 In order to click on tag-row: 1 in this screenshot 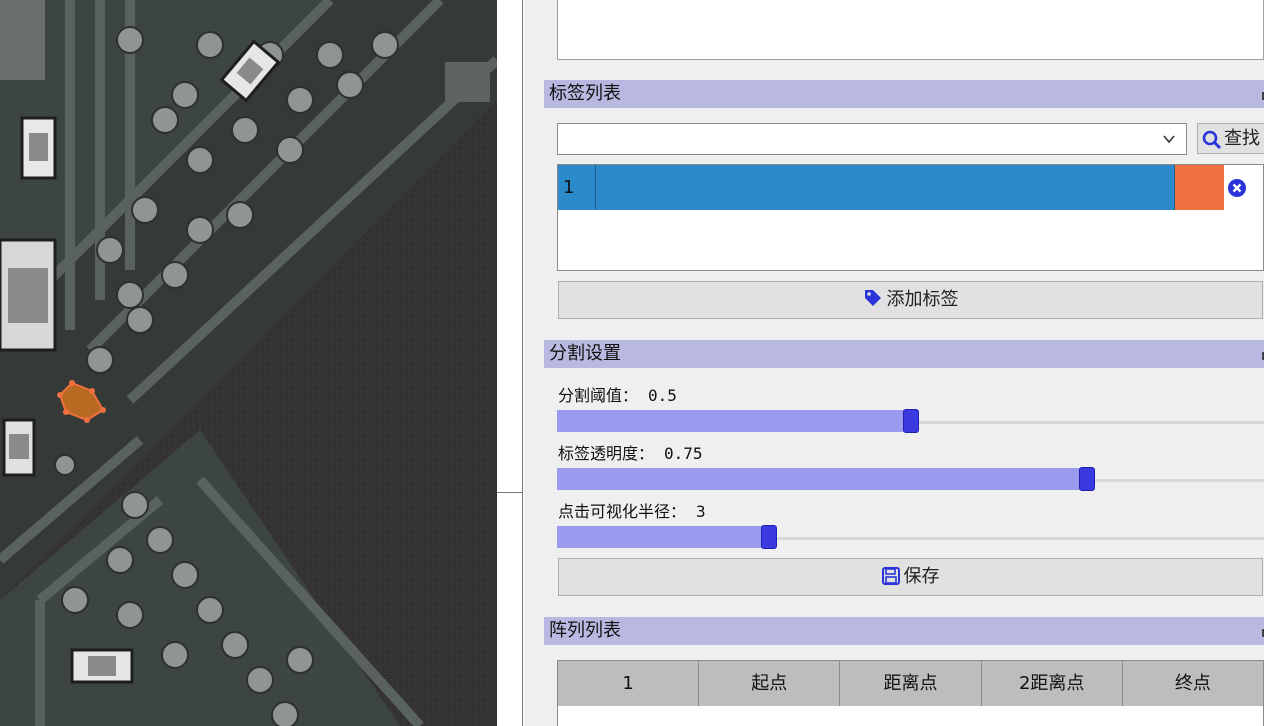, I will do `click(910, 187)`.